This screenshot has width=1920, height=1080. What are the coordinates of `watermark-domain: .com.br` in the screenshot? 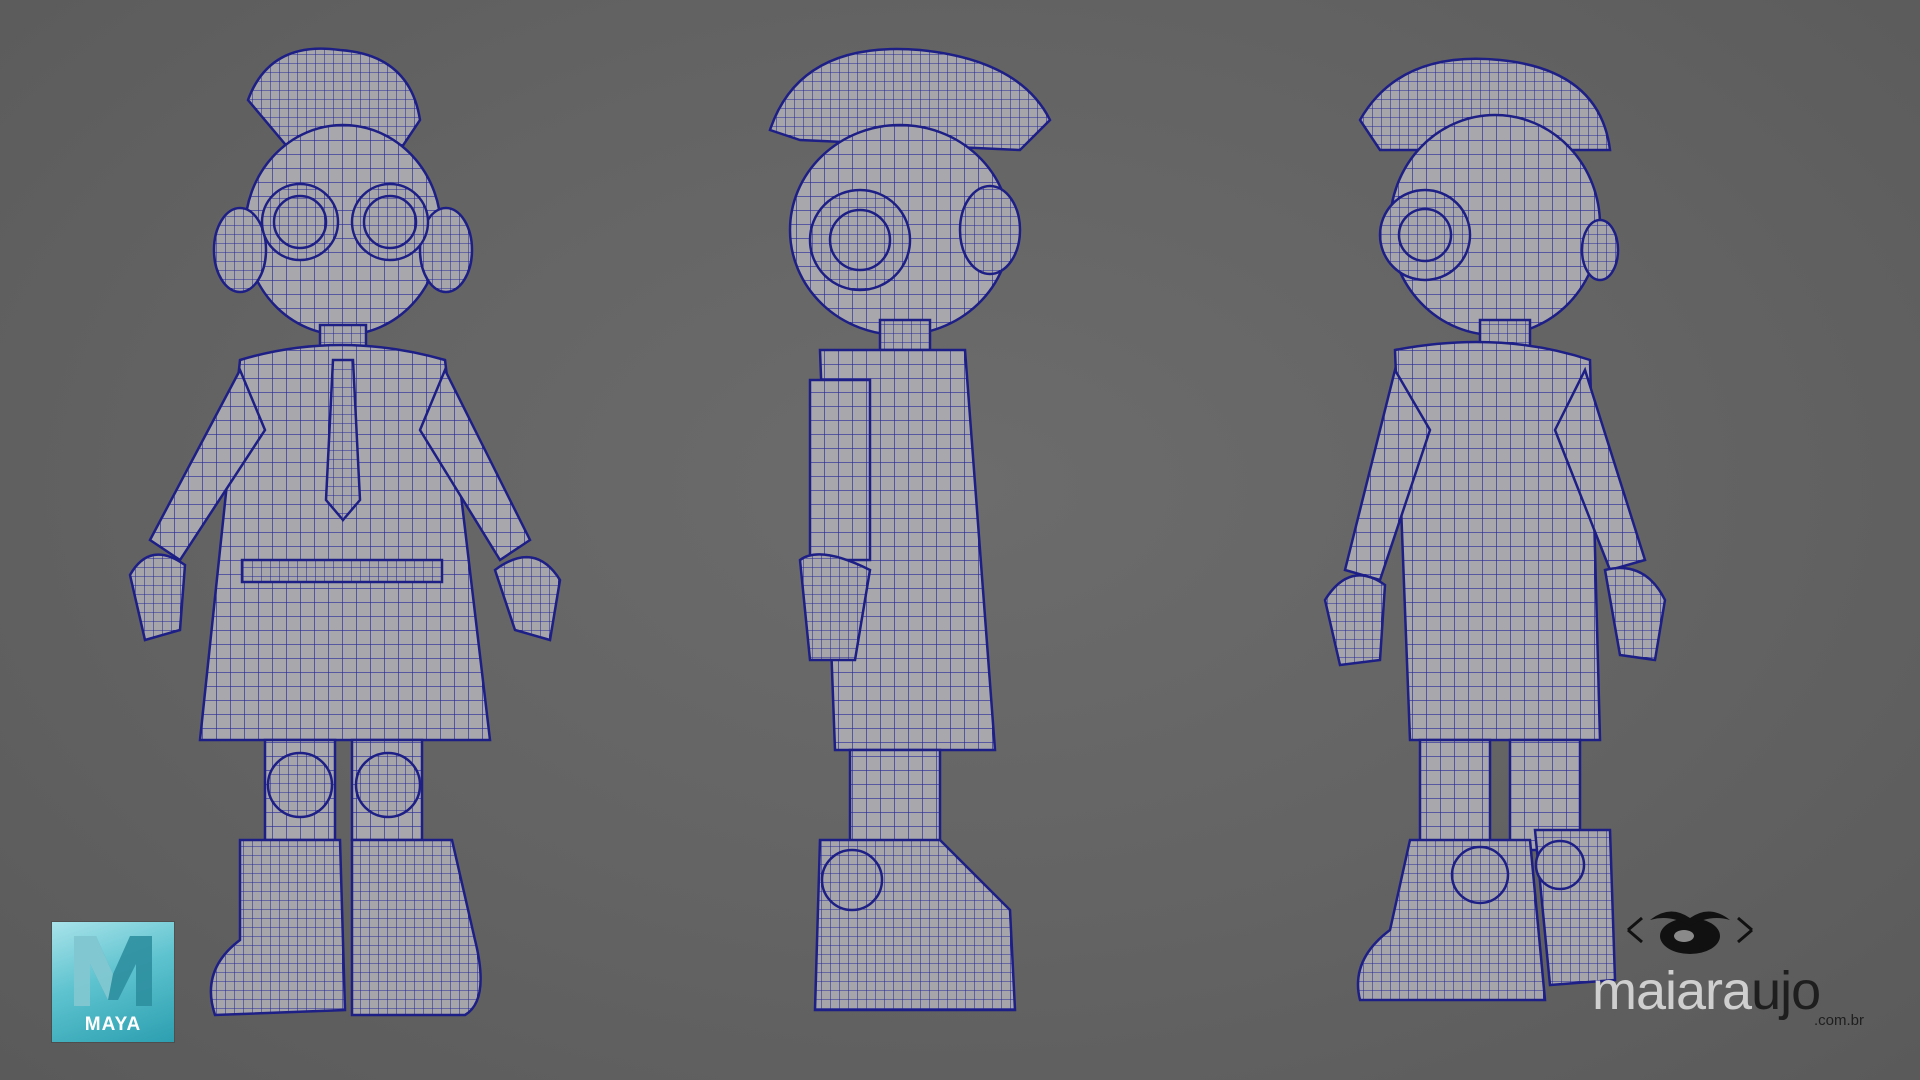 It's located at (1839, 1020).